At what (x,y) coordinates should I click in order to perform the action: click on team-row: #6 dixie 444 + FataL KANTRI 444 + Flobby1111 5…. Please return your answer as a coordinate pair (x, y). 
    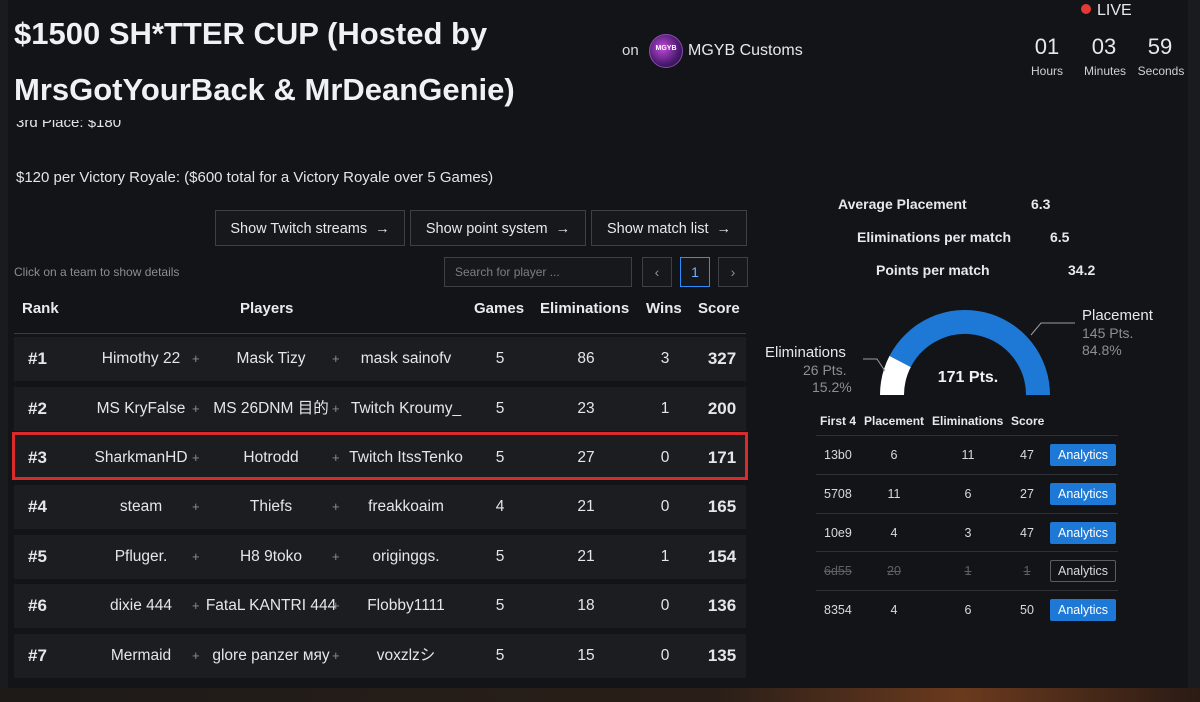
    Looking at the image, I should click on (380, 606).